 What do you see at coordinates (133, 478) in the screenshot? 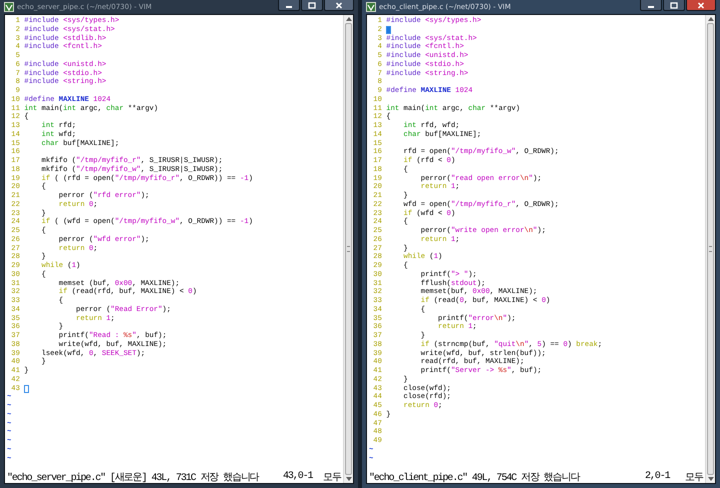
I see `status-message: "echo_server_pipe.c" [새로운] 43L, 731C 저장 했습니다` at bounding box center [133, 478].